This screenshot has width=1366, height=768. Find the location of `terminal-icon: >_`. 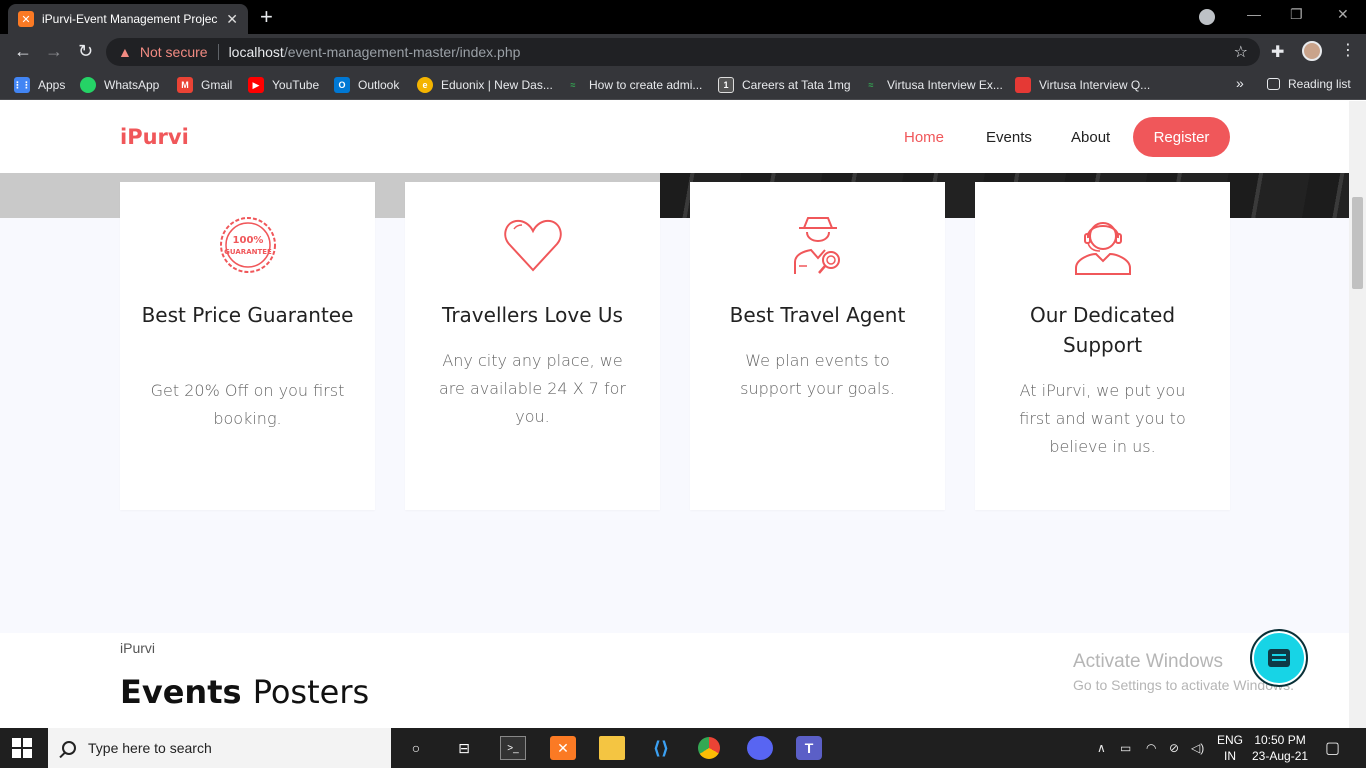

terminal-icon: >_ is located at coordinates (513, 748).